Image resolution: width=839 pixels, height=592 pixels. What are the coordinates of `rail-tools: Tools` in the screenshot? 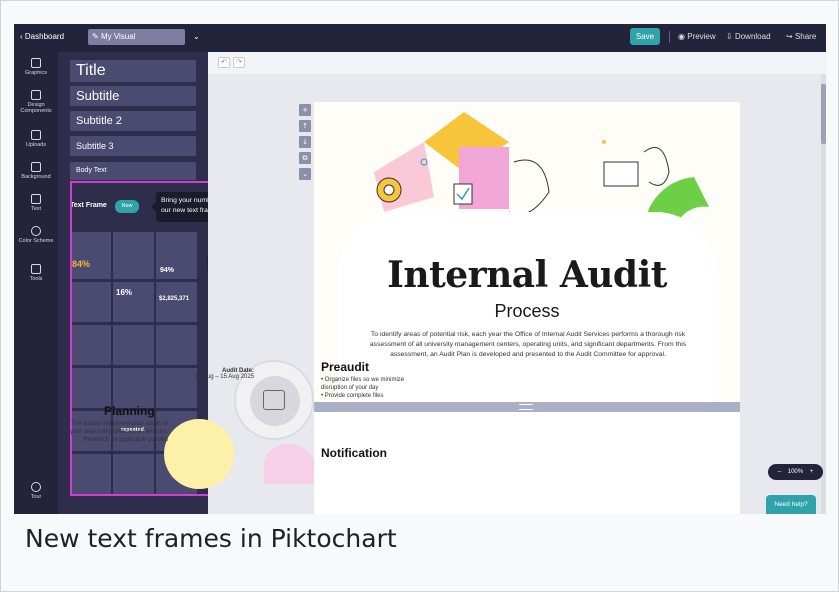 It's located at (36, 273).